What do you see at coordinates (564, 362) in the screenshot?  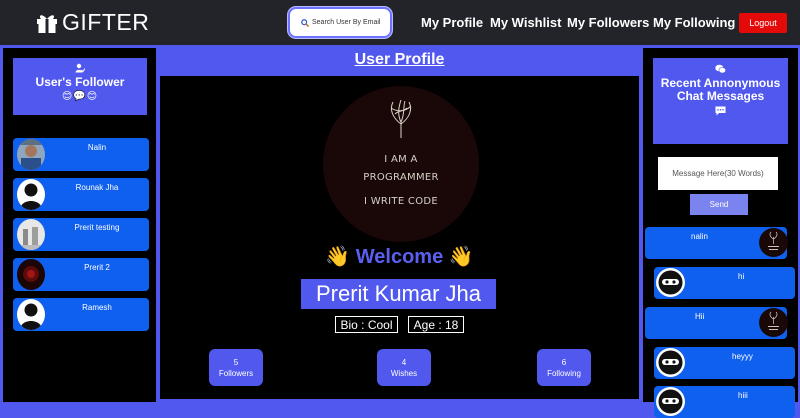 I see `stat-count: 6` at bounding box center [564, 362].